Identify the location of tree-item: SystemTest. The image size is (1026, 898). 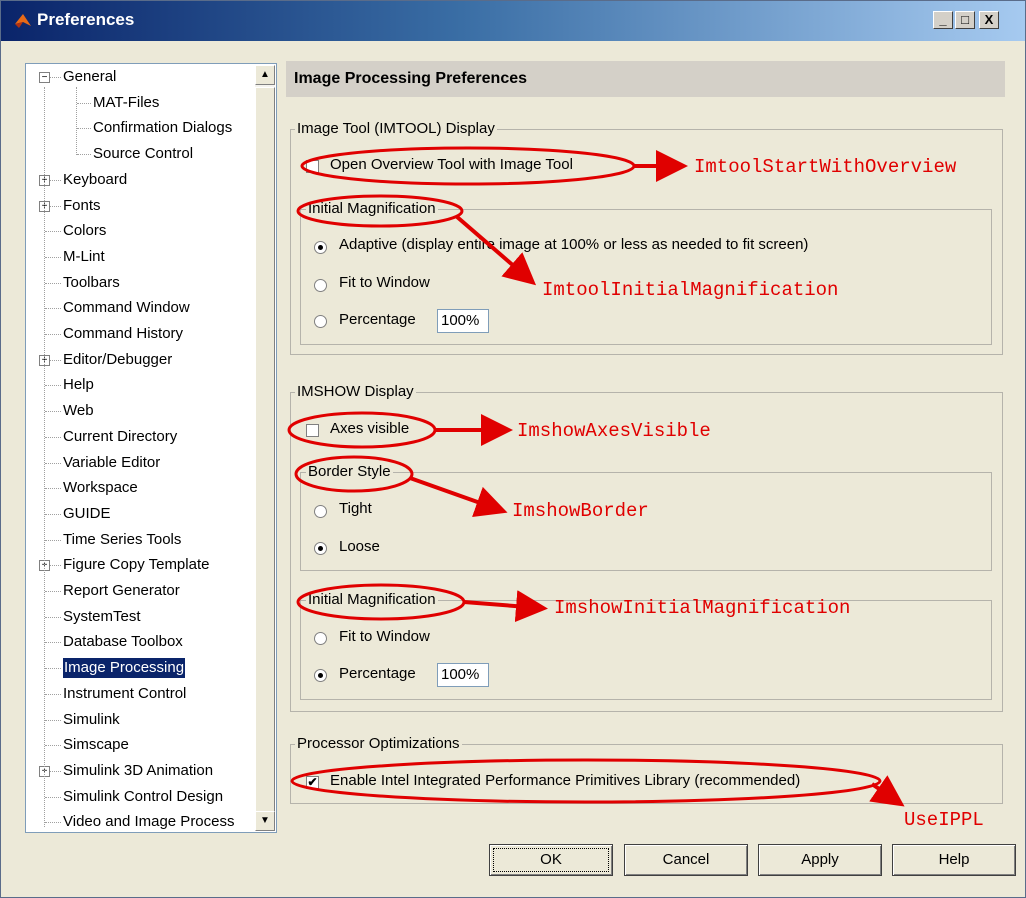
(102, 617).